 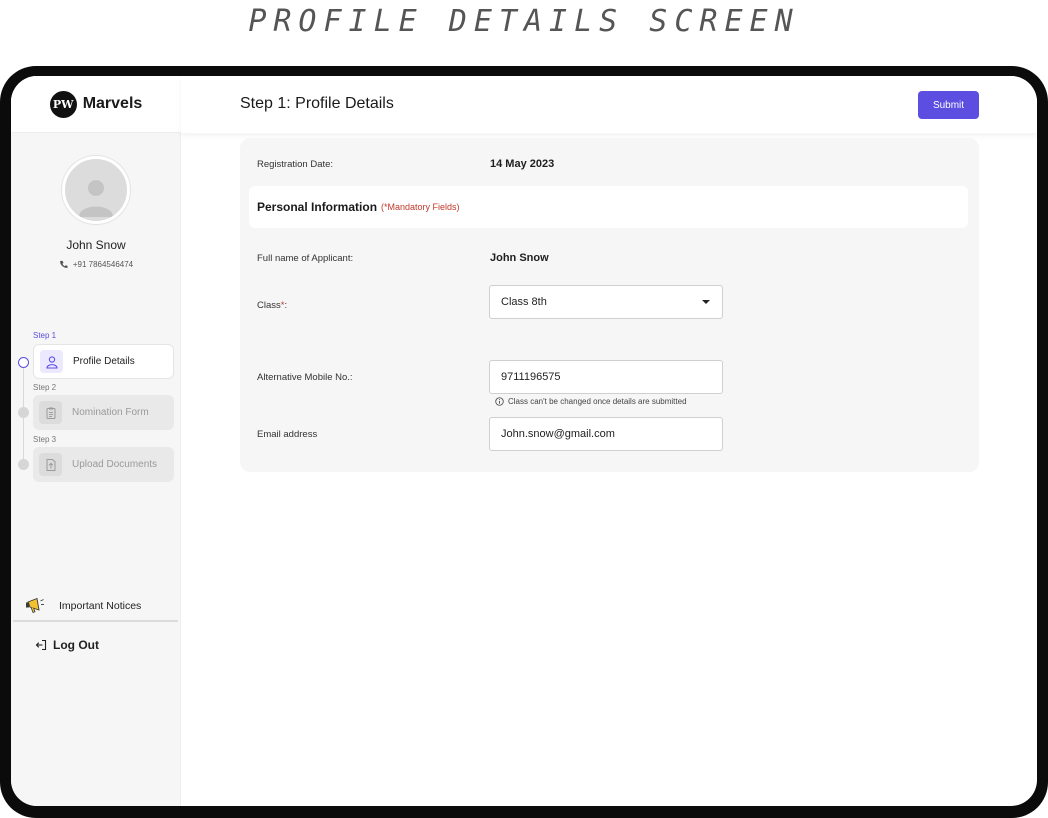 I want to click on avatar, so click(x=96, y=190).